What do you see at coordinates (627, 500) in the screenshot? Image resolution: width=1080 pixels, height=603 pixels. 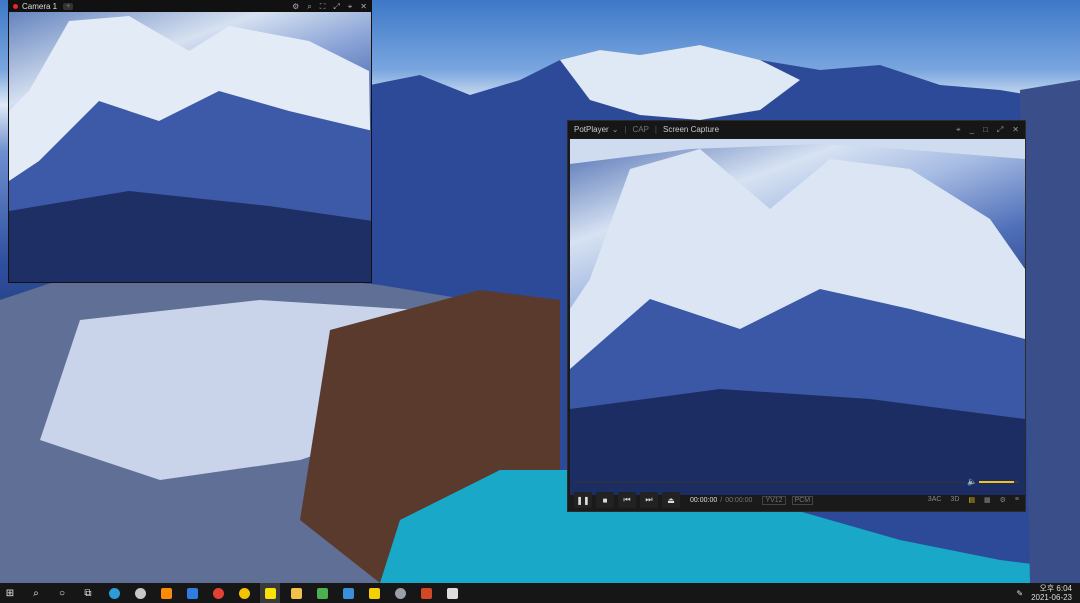 I see `previous-button: ⏮` at bounding box center [627, 500].